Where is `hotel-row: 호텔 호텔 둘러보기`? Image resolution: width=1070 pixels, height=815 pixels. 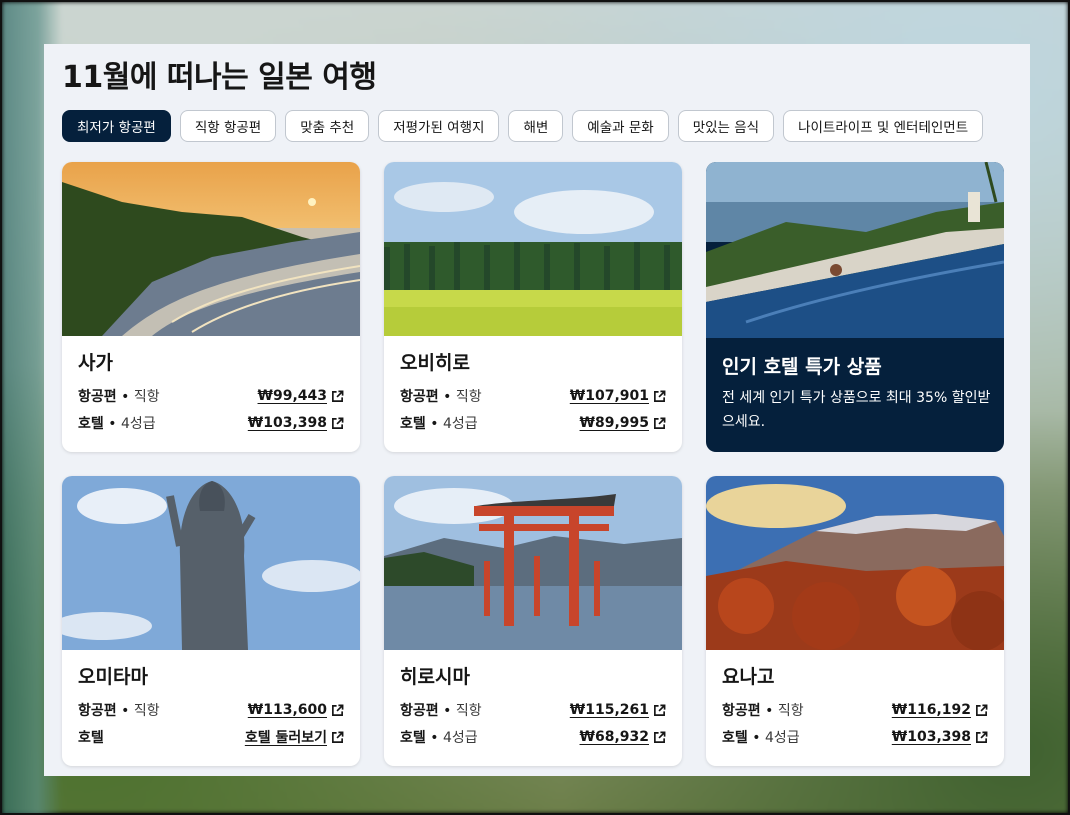
hotel-row: 호텔 호텔 둘러보기 is located at coordinates (211, 737).